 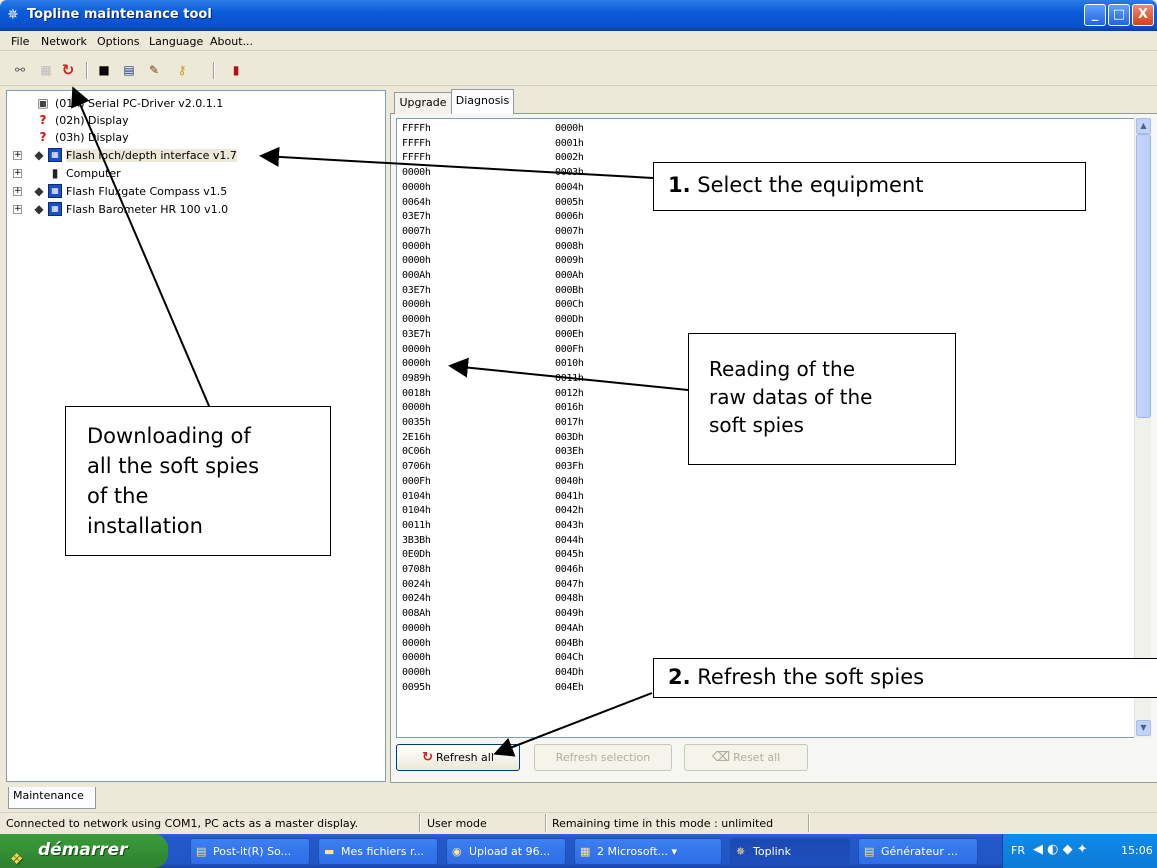 What do you see at coordinates (569, 217) in the screenshot?
I see `spy-address: 0006h` at bounding box center [569, 217].